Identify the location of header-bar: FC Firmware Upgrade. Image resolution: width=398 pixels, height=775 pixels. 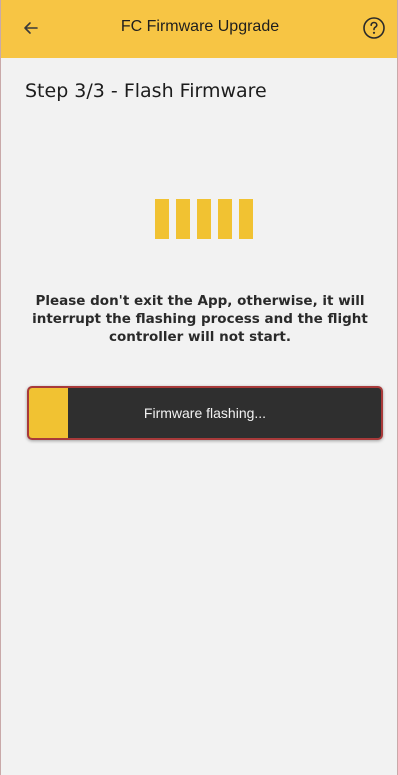
(199, 29).